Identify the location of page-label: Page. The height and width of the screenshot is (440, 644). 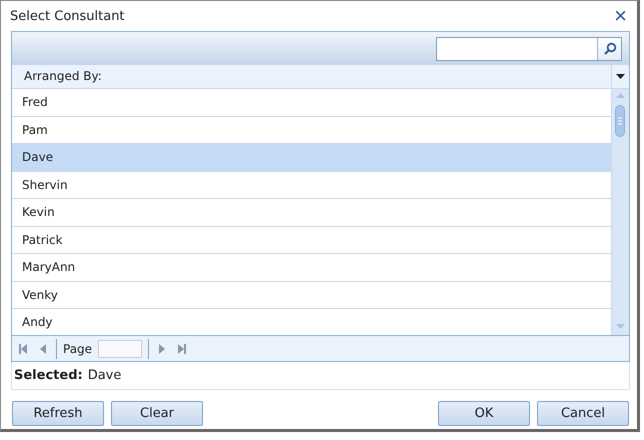
(77, 349).